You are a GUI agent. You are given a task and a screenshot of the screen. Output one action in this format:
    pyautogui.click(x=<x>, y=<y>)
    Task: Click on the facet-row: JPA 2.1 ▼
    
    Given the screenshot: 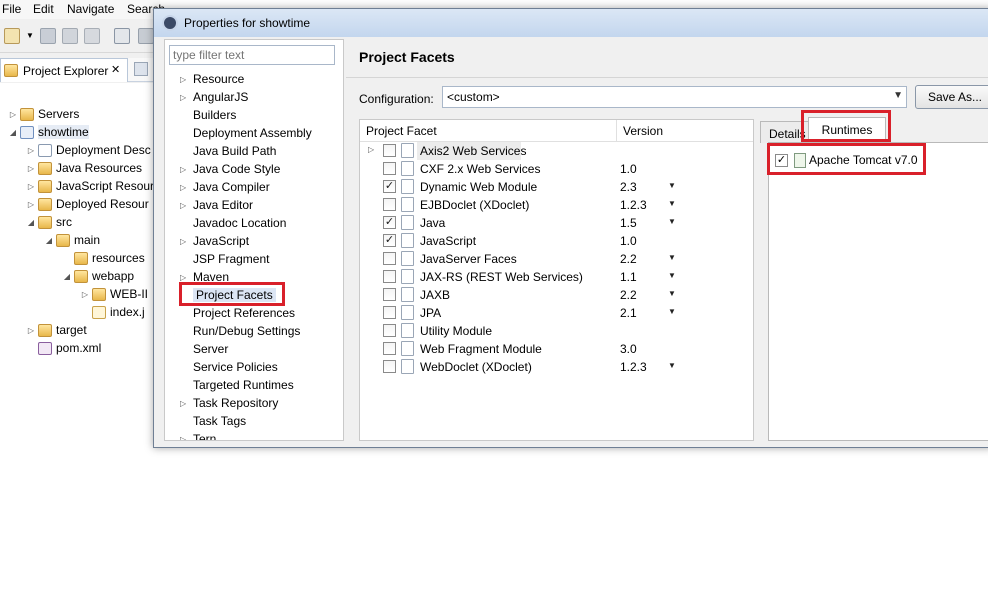 What is the action you would take?
    pyautogui.click(x=556, y=313)
    